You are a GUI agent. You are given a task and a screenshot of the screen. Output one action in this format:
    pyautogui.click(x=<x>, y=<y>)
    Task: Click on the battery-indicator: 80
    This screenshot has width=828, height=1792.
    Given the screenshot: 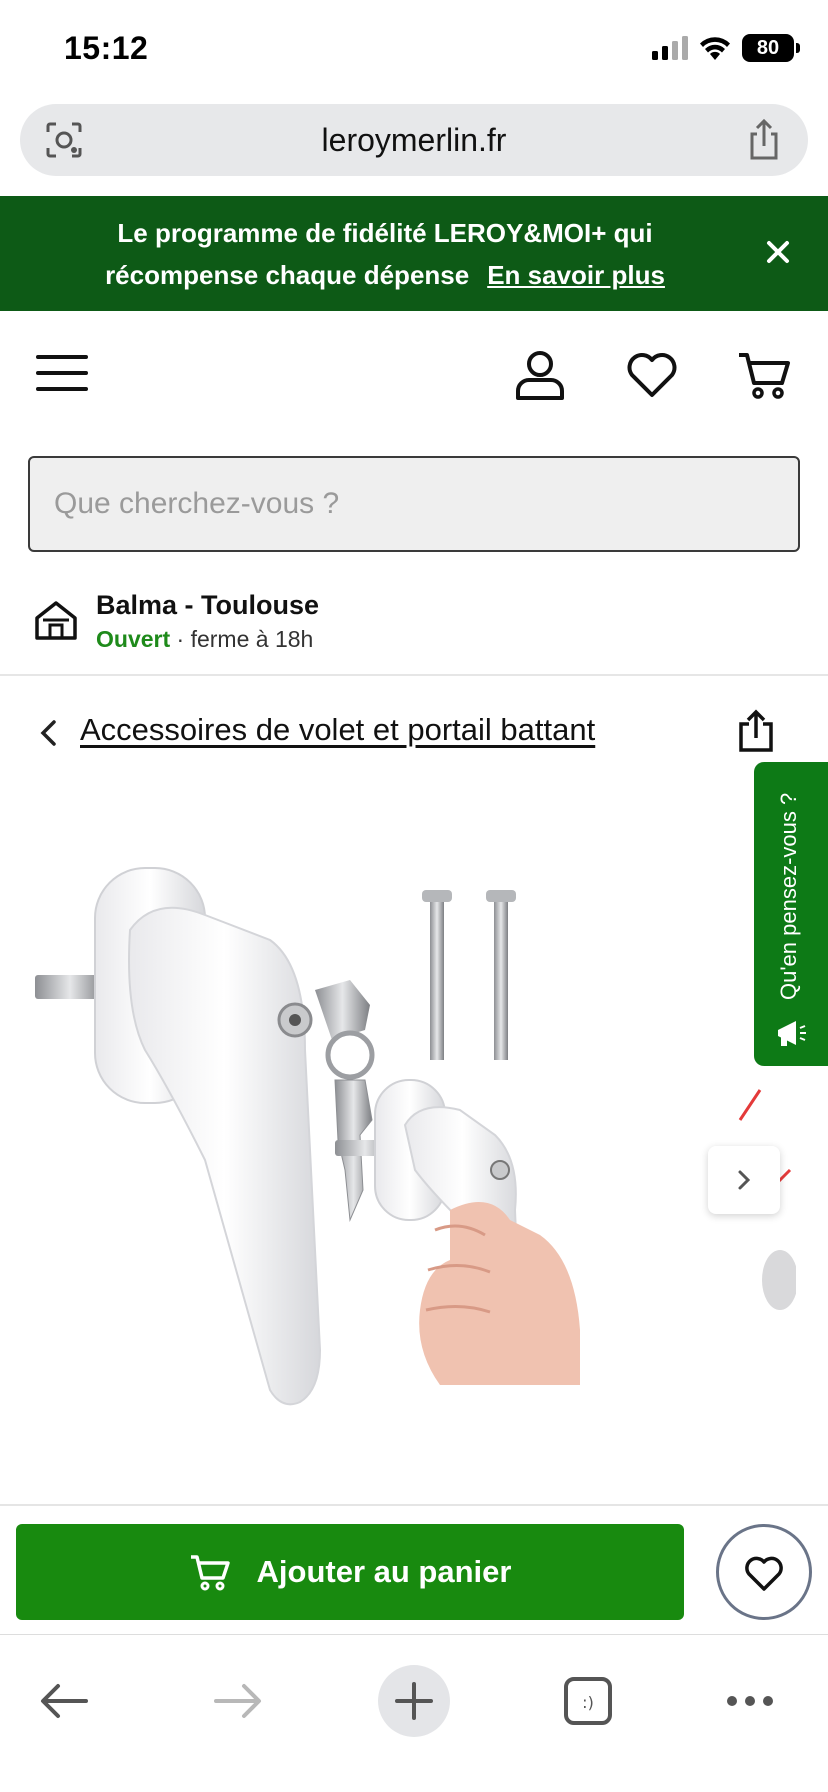 What is the action you would take?
    pyautogui.click(x=771, y=48)
    